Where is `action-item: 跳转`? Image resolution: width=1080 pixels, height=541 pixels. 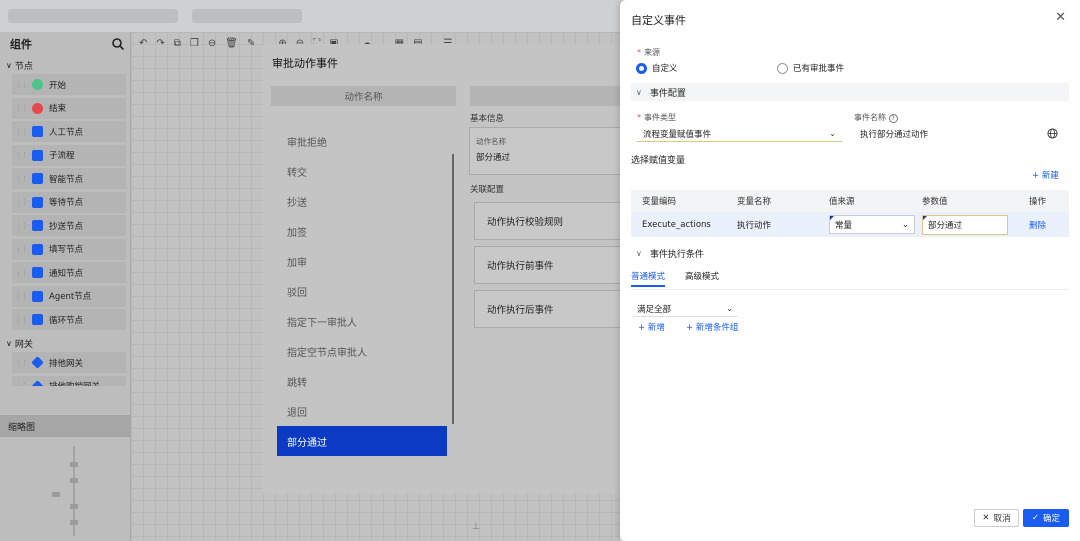 action-item: 跳转 is located at coordinates (362, 381).